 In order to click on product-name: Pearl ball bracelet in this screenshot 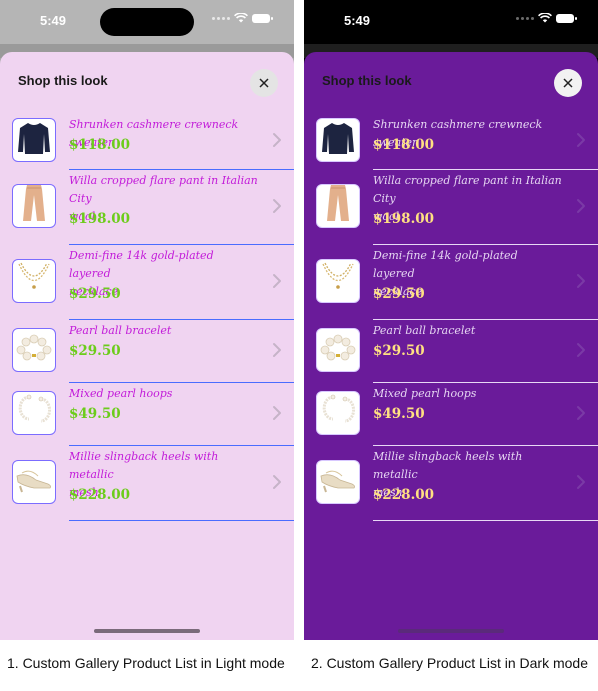, I will do `click(163, 331)`.